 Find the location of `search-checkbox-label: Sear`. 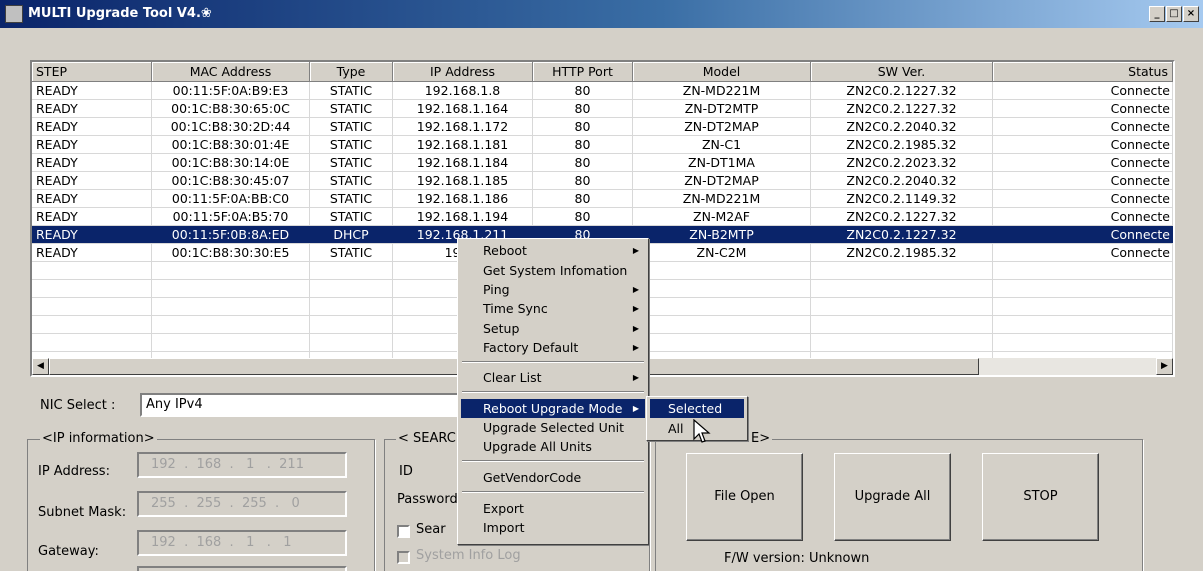

search-checkbox-label: Sear is located at coordinates (431, 529).